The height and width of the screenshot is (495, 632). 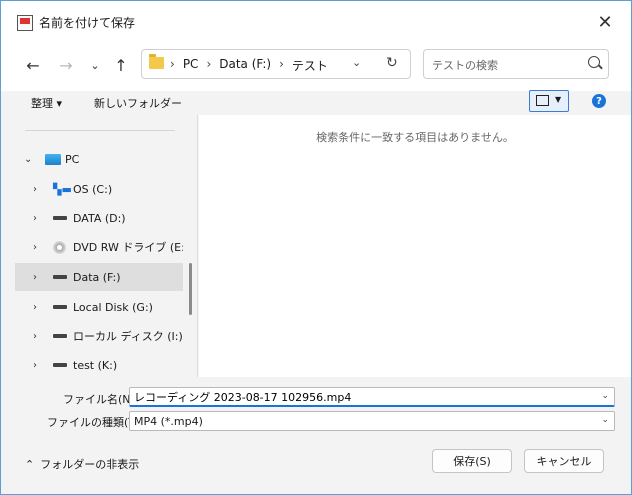 I want to click on sidebar-item-data-d: › DATA (D:), so click(x=99, y=218).